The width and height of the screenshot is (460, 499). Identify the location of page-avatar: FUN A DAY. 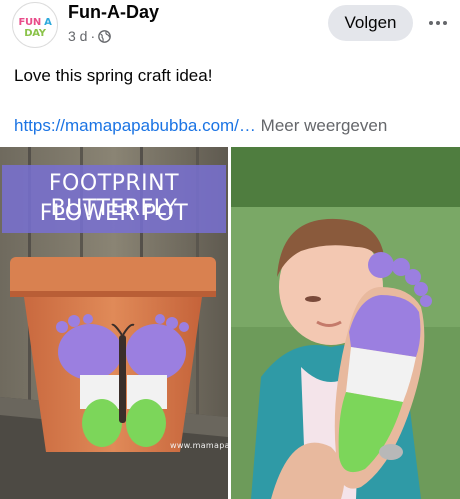
(35, 25).